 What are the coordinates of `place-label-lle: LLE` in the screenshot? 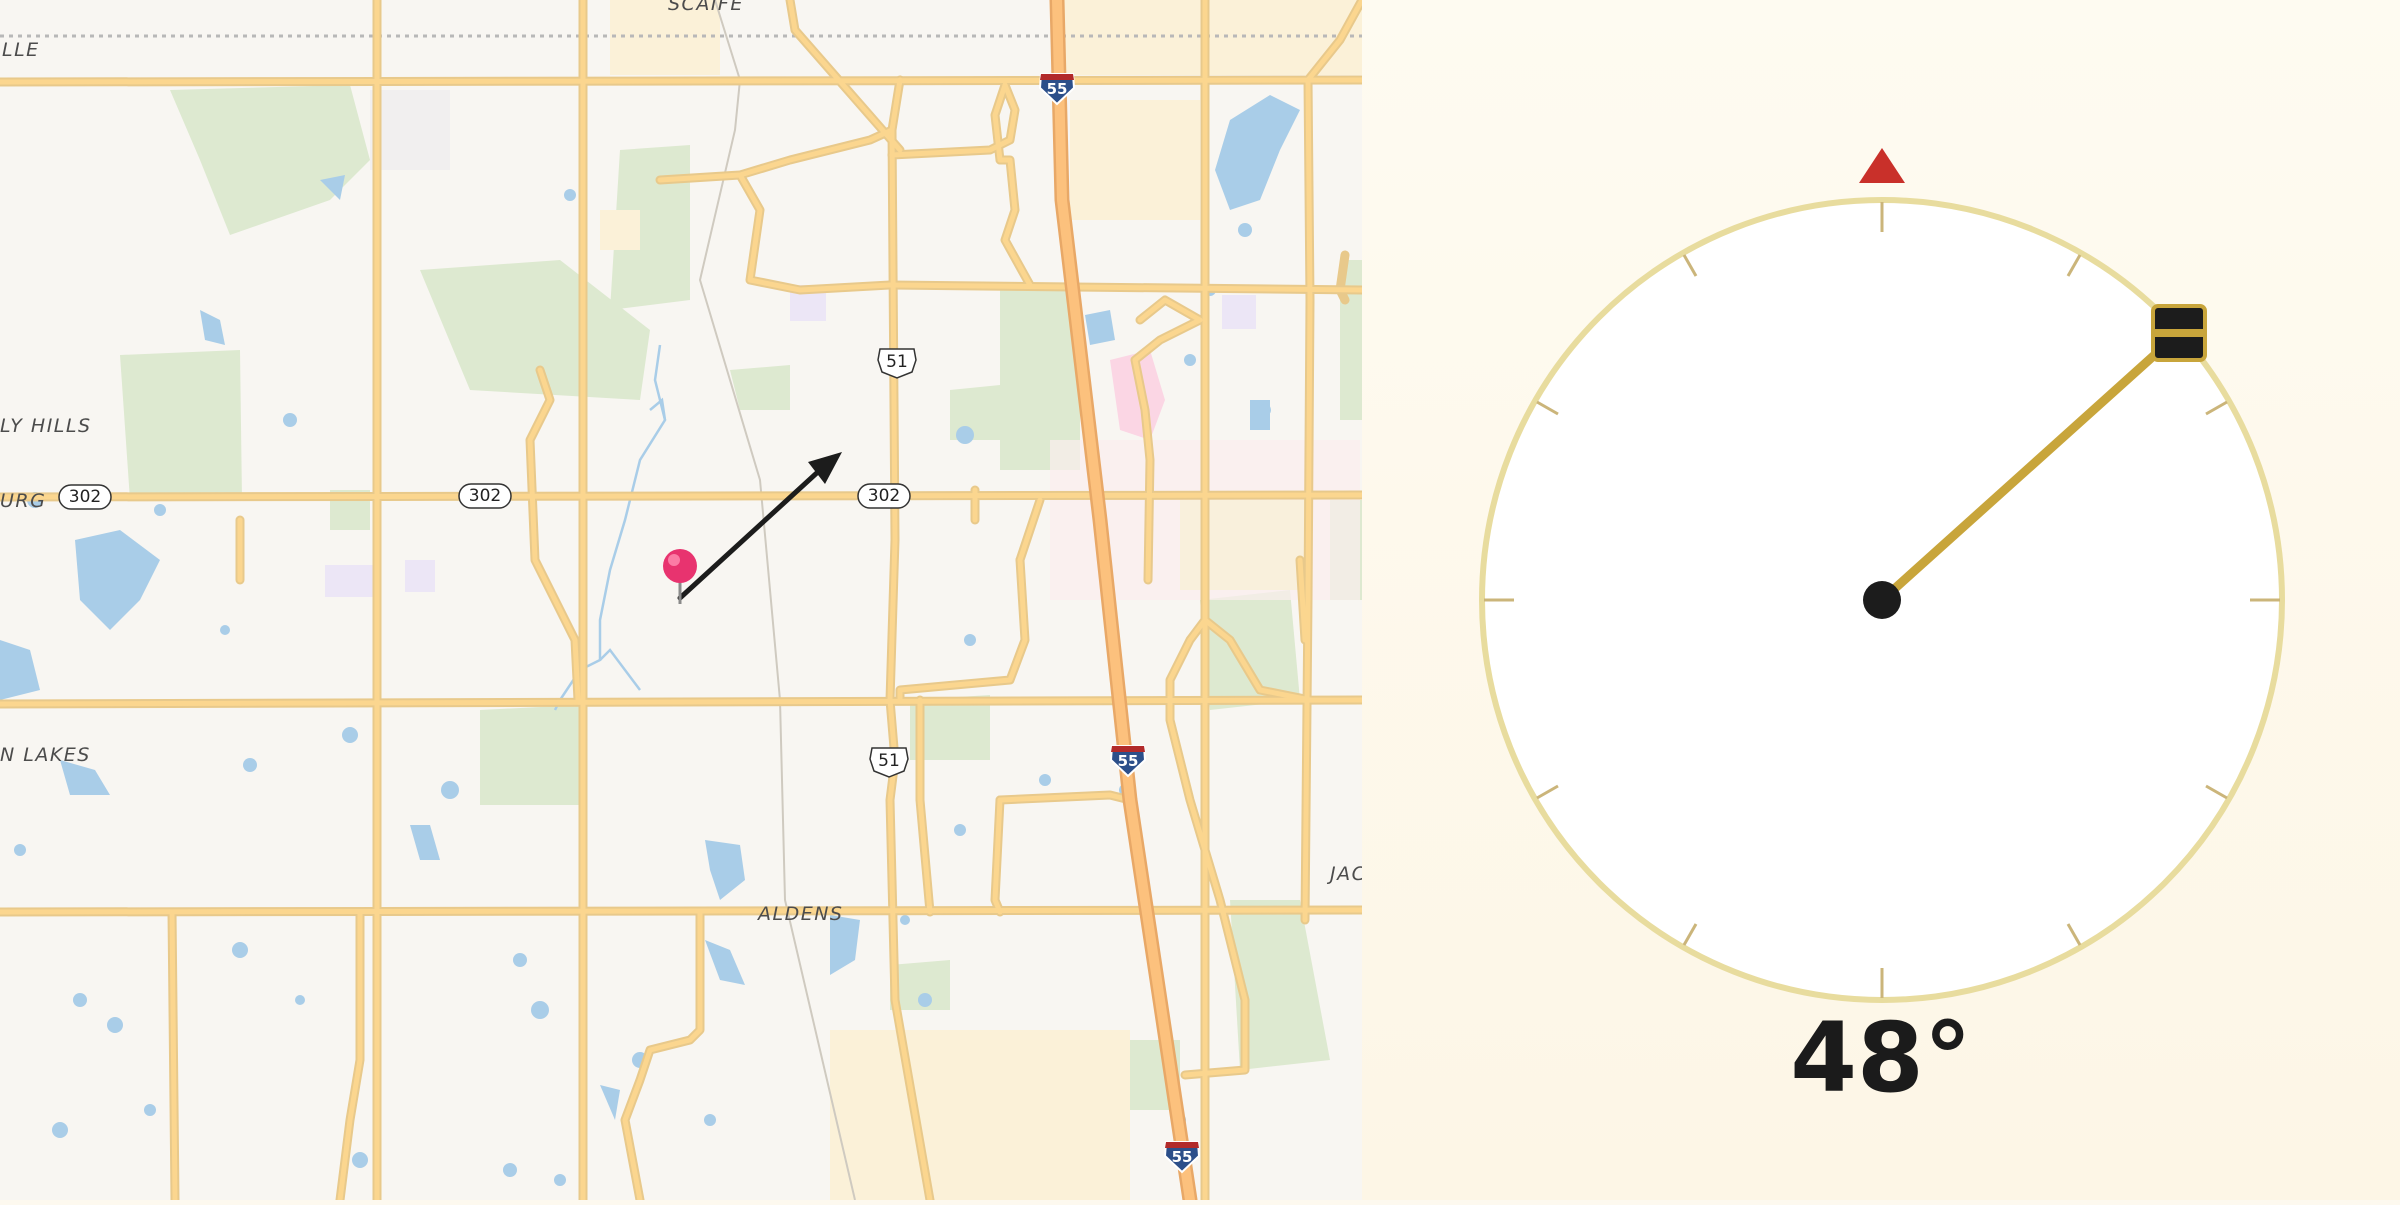 It's located at (21, 50).